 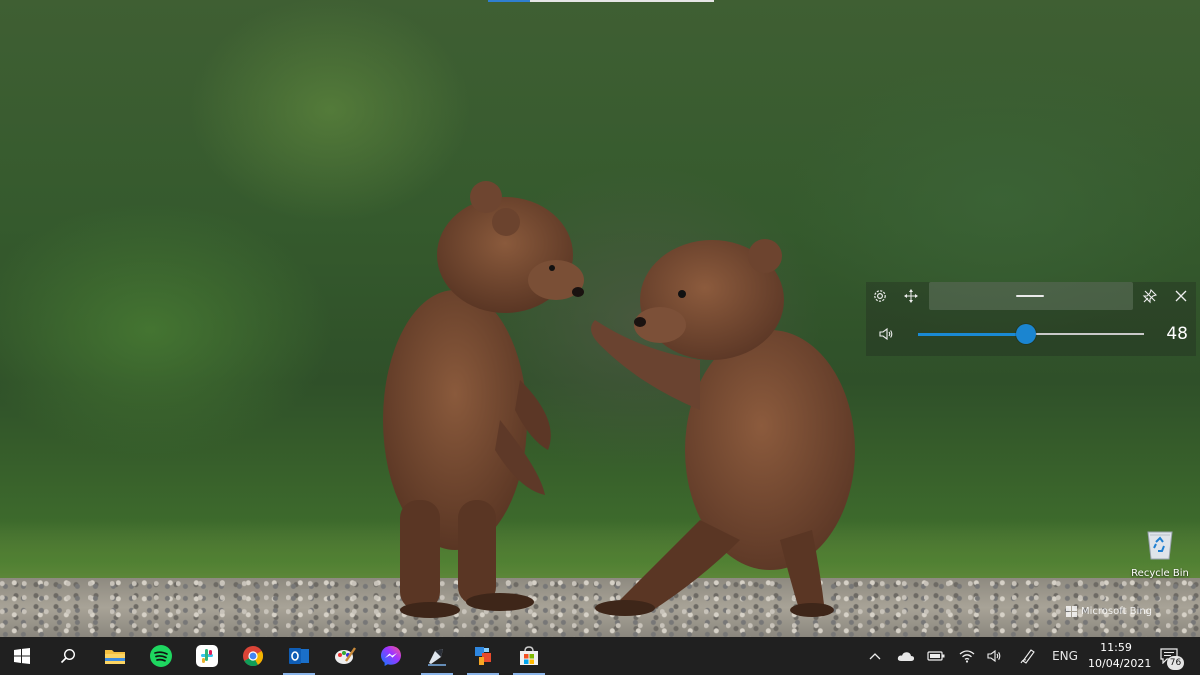 What do you see at coordinates (345, 656) in the screenshot?
I see `paint-icon` at bounding box center [345, 656].